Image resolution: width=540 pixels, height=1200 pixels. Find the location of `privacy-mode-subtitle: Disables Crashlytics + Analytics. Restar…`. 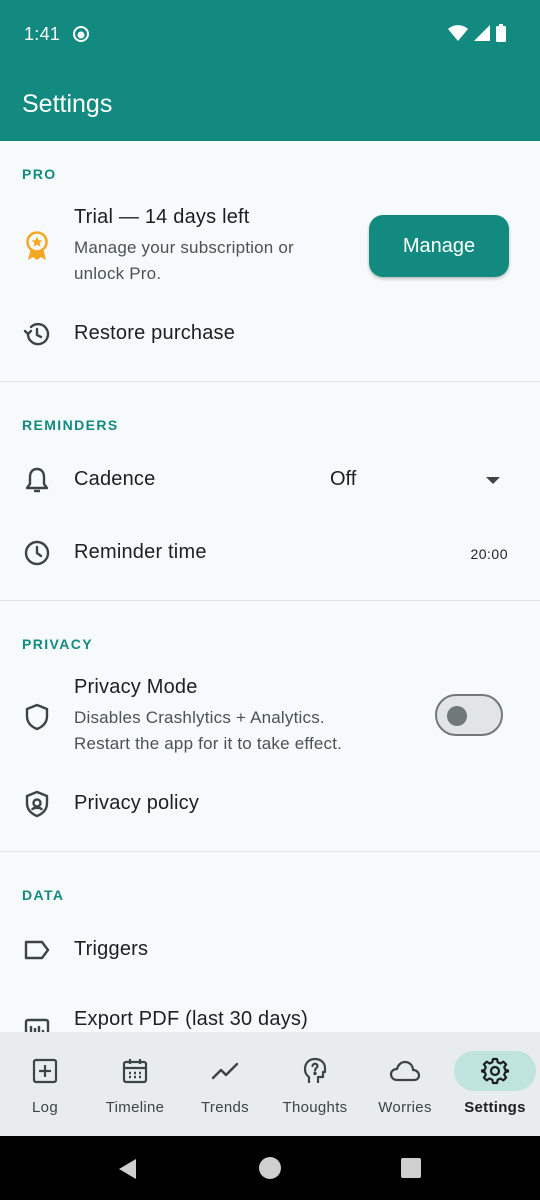

privacy-mode-subtitle: Disables Crashlytics + Analytics. Restar… is located at coordinates (208, 730).